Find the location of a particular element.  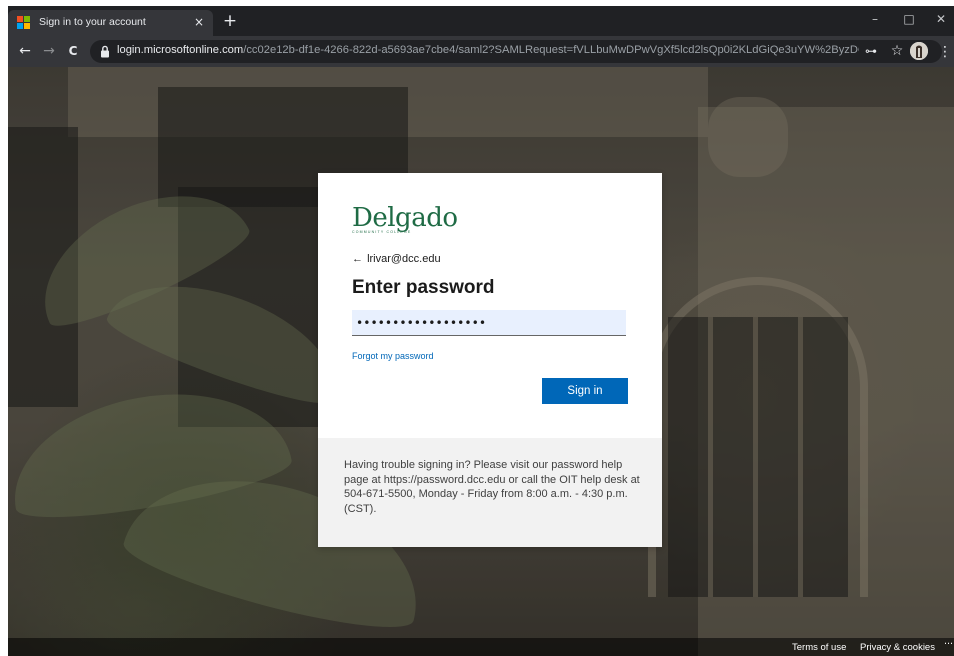

profile-icon is located at coordinates (919, 51).